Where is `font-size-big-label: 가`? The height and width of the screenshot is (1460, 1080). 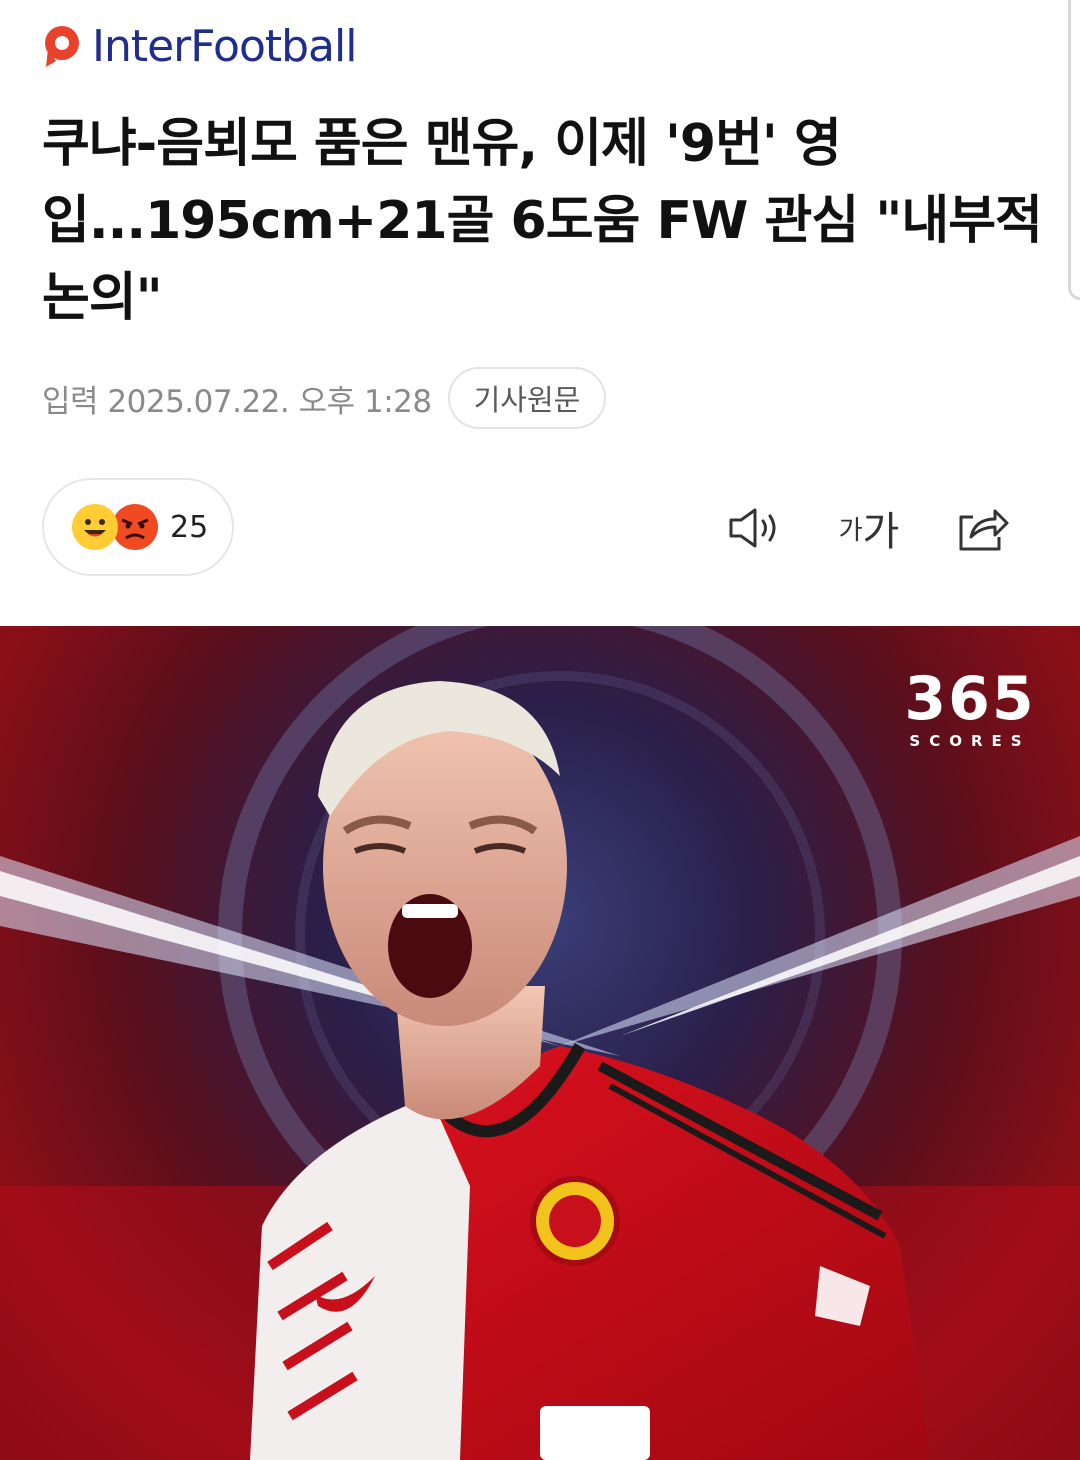 font-size-big-label: 가 is located at coordinates (881, 532).